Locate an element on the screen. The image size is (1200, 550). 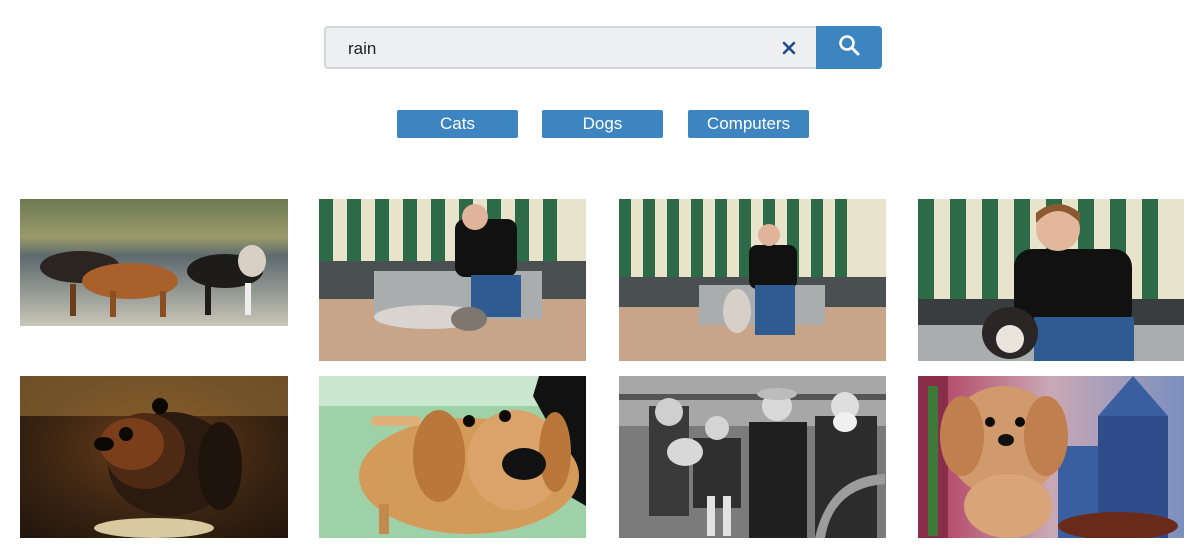
dachshund-photo is located at coordinates (154, 457).